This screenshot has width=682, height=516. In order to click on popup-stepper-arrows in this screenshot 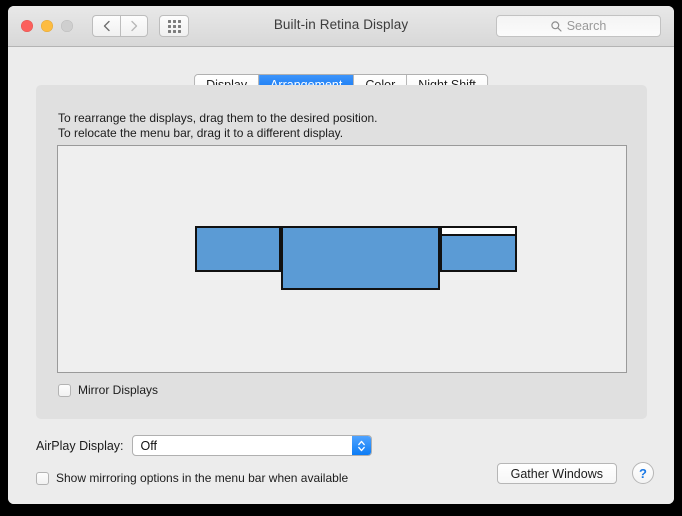, I will do `click(361, 445)`.